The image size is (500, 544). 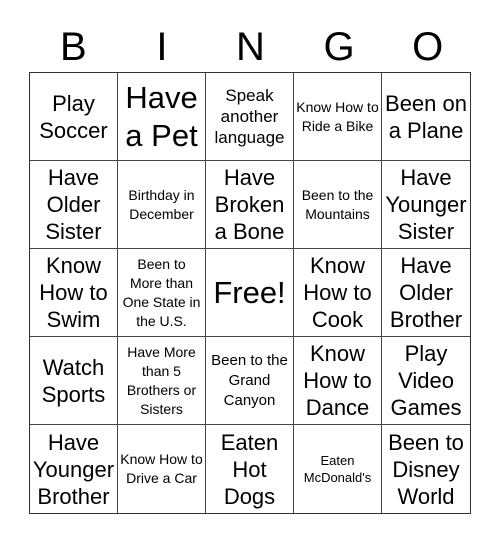 I want to click on bingo-cell-label: Have More than 5 Brothers or Sisters, so click(x=161, y=380).